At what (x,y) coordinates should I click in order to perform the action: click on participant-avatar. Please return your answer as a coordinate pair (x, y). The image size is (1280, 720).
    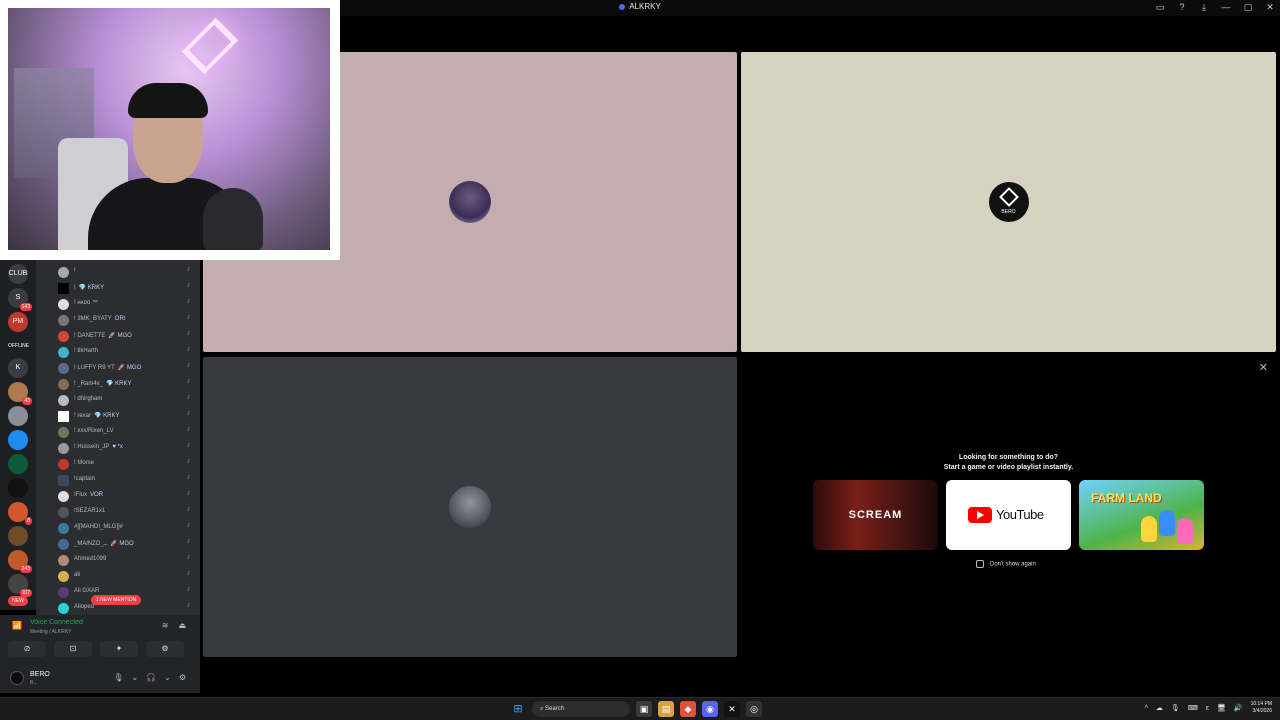
    Looking at the image, I should click on (470, 202).